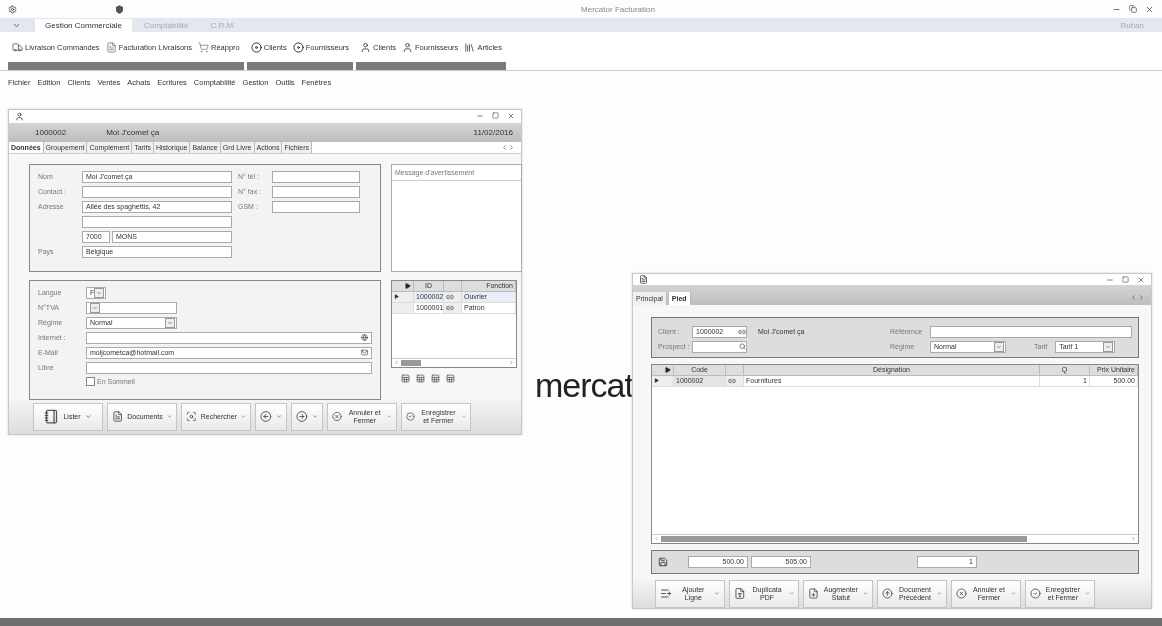  I want to click on arrow-up-icon, so click(887, 594).